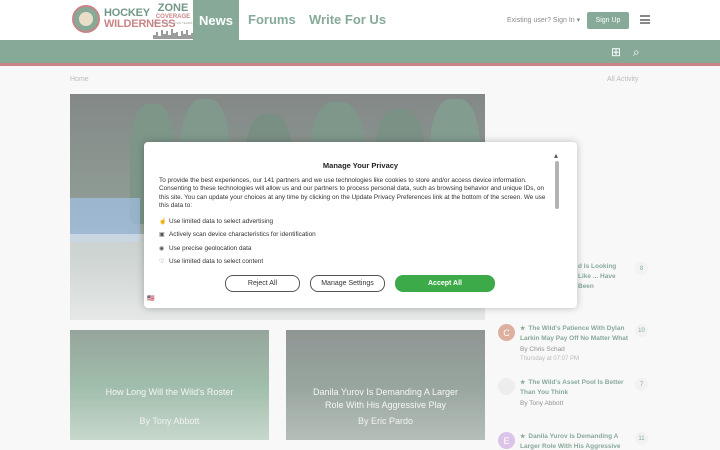  What do you see at coordinates (162, 262) in the screenshot?
I see `heart-icon: ♡` at bounding box center [162, 262].